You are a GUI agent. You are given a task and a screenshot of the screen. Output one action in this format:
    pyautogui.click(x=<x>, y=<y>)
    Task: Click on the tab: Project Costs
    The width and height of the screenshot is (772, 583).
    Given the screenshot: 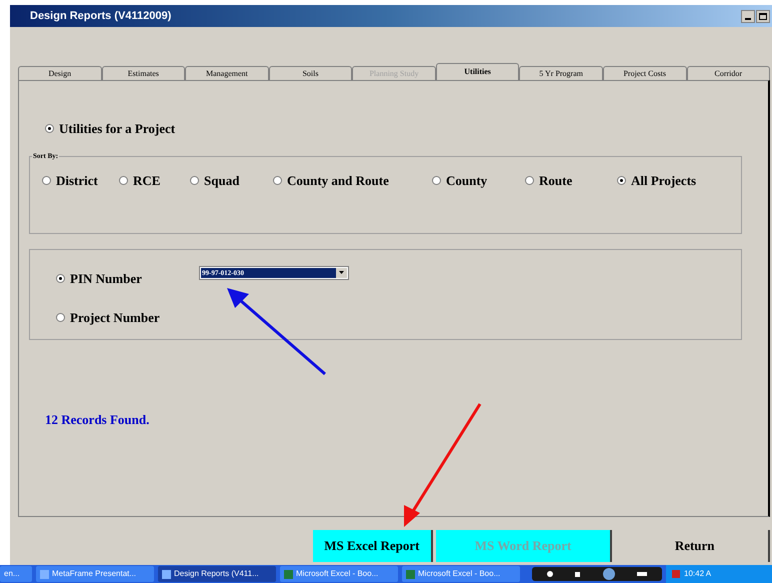 What is the action you would take?
    pyautogui.click(x=644, y=73)
    